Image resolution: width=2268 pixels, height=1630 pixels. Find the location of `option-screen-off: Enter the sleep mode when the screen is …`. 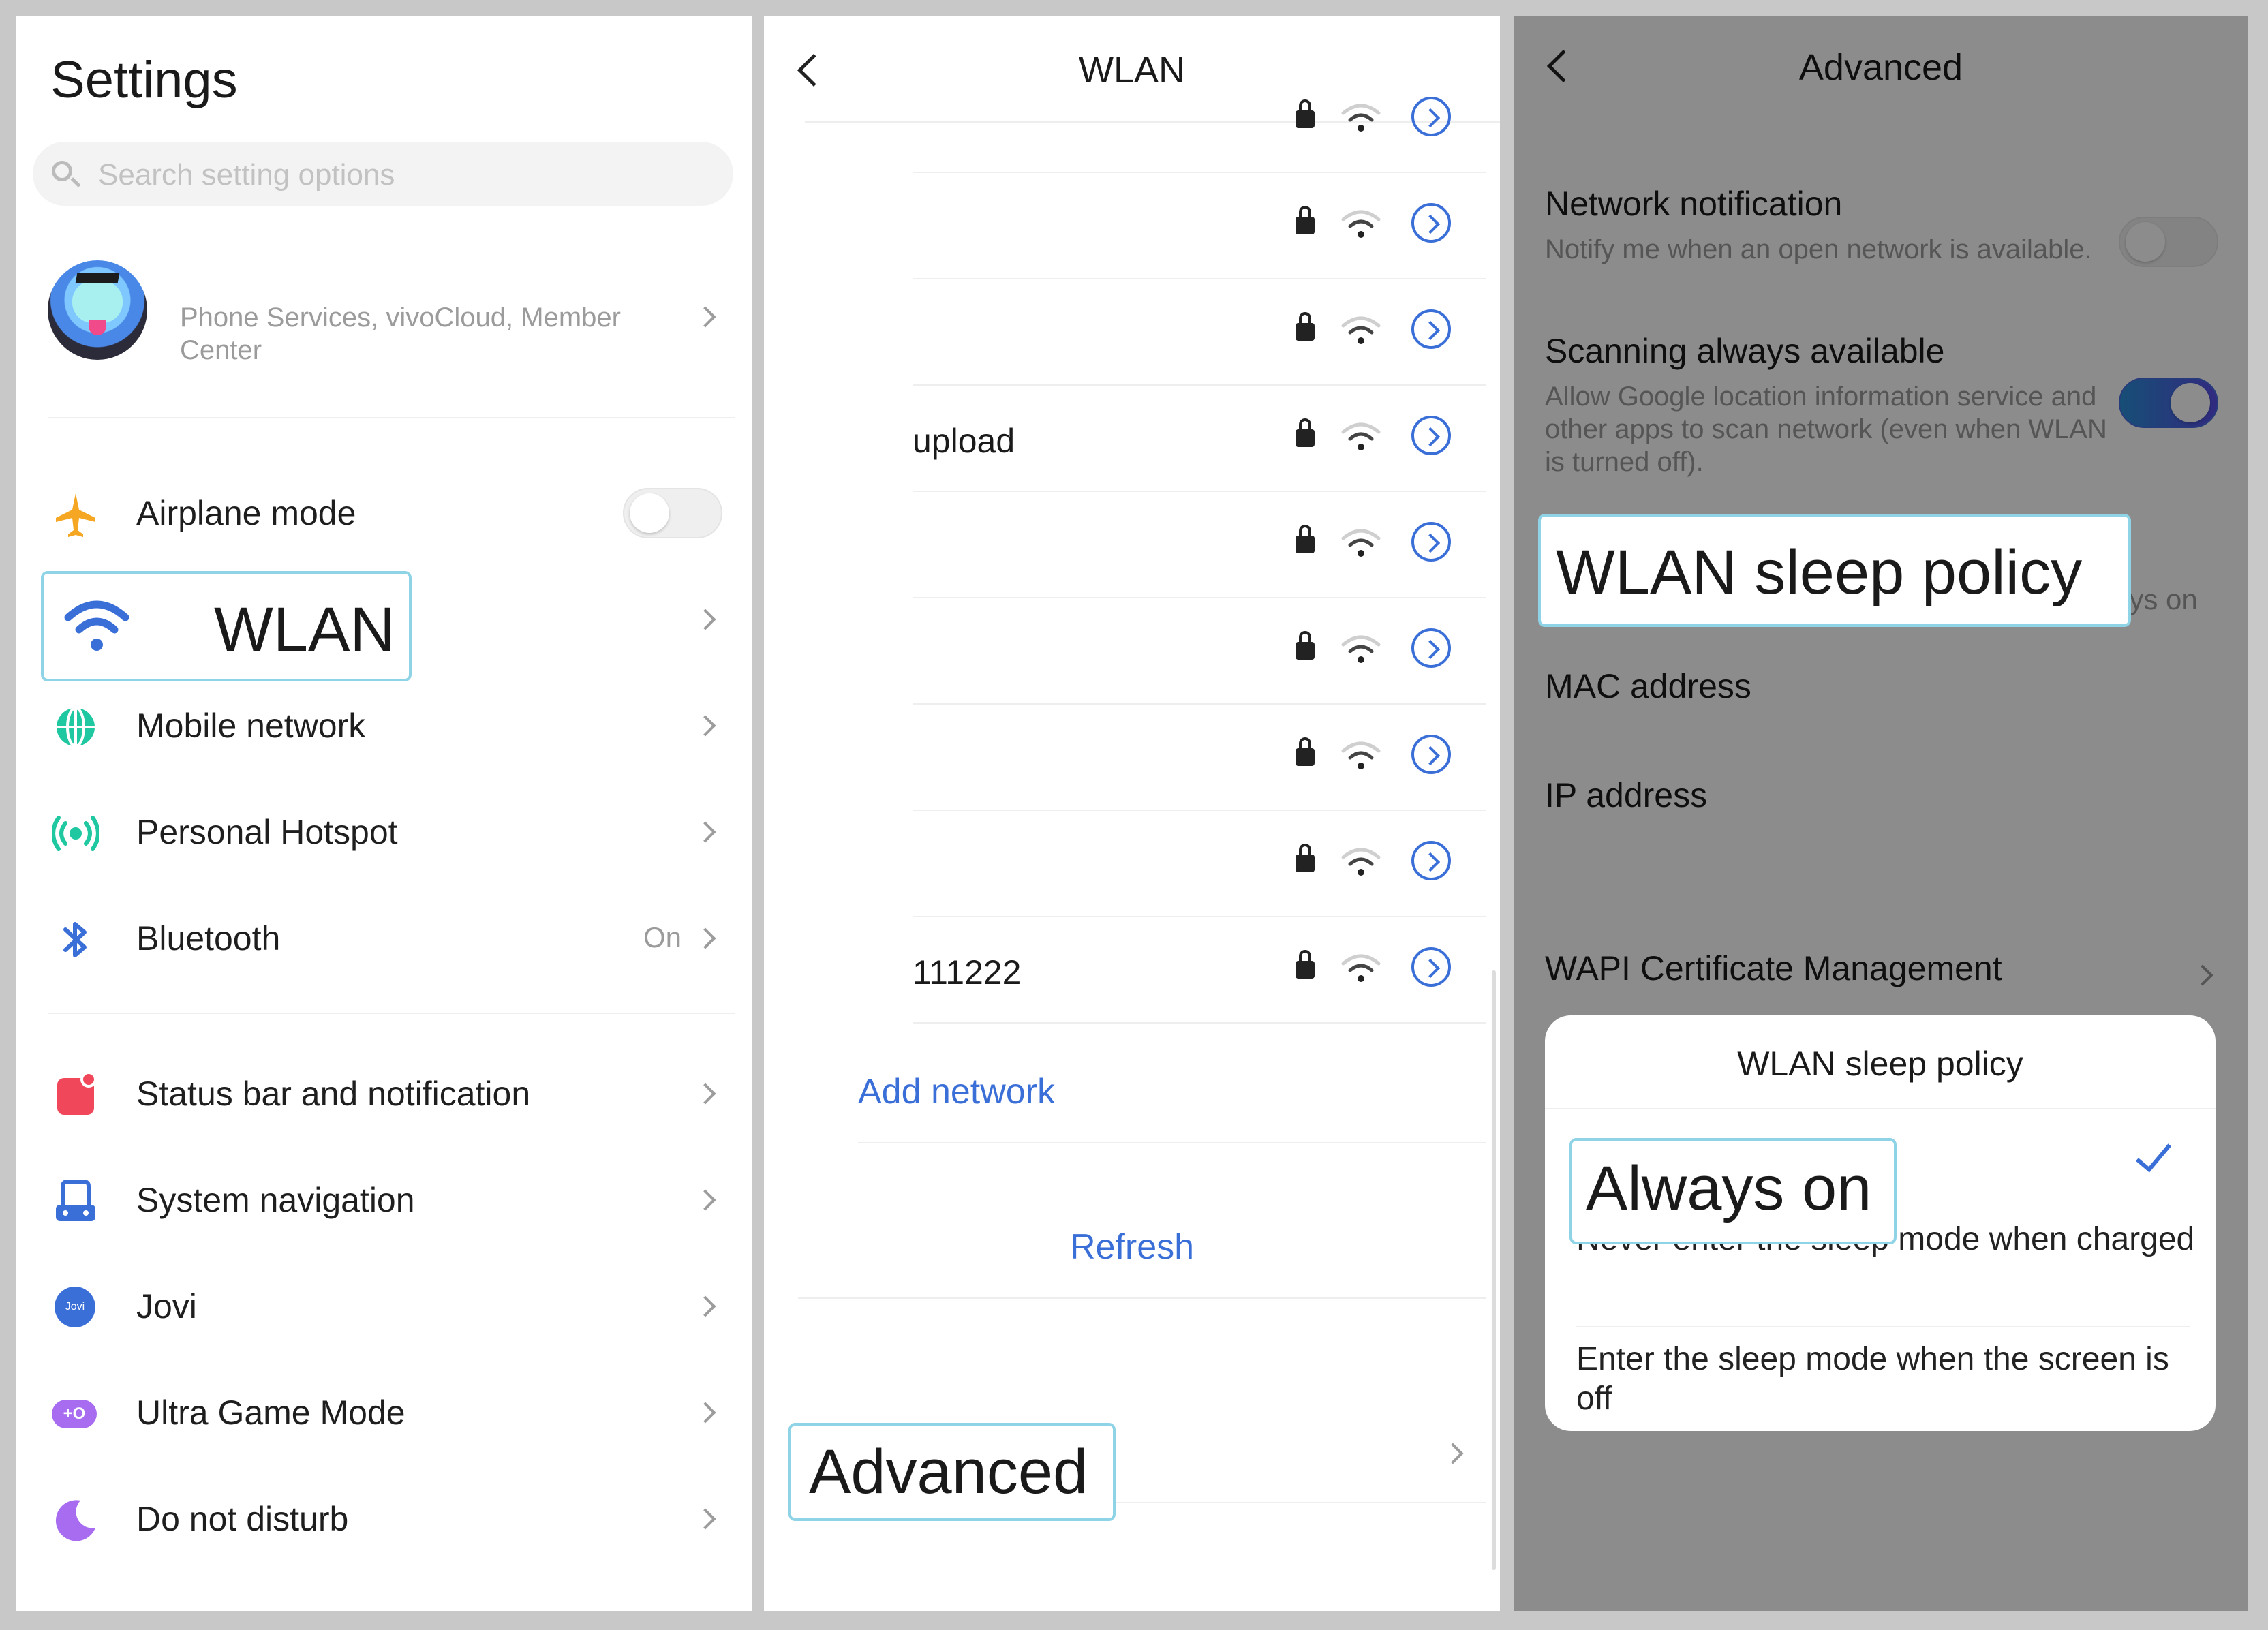

option-screen-off: Enter the sleep mode when the screen is … is located at coordinates (1880, 1378).